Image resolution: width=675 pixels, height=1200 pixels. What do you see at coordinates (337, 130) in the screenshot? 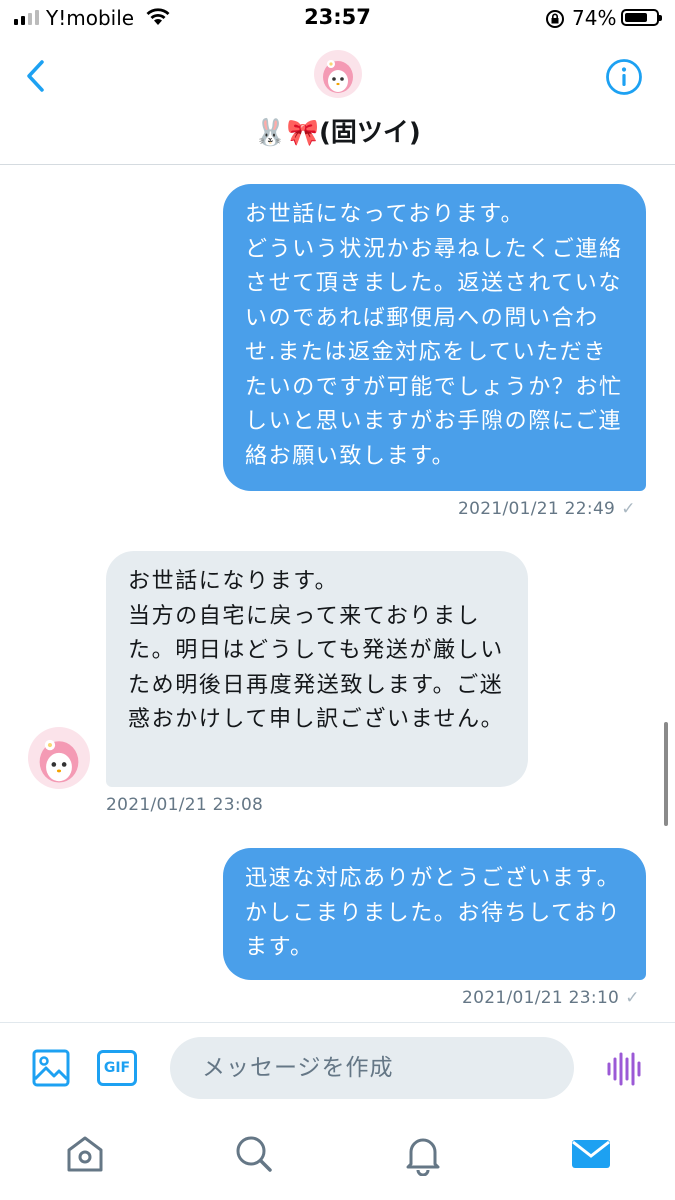
I see `conversation-title: 🐰🎀(固ツイ)` at bounding box center [337, 130].